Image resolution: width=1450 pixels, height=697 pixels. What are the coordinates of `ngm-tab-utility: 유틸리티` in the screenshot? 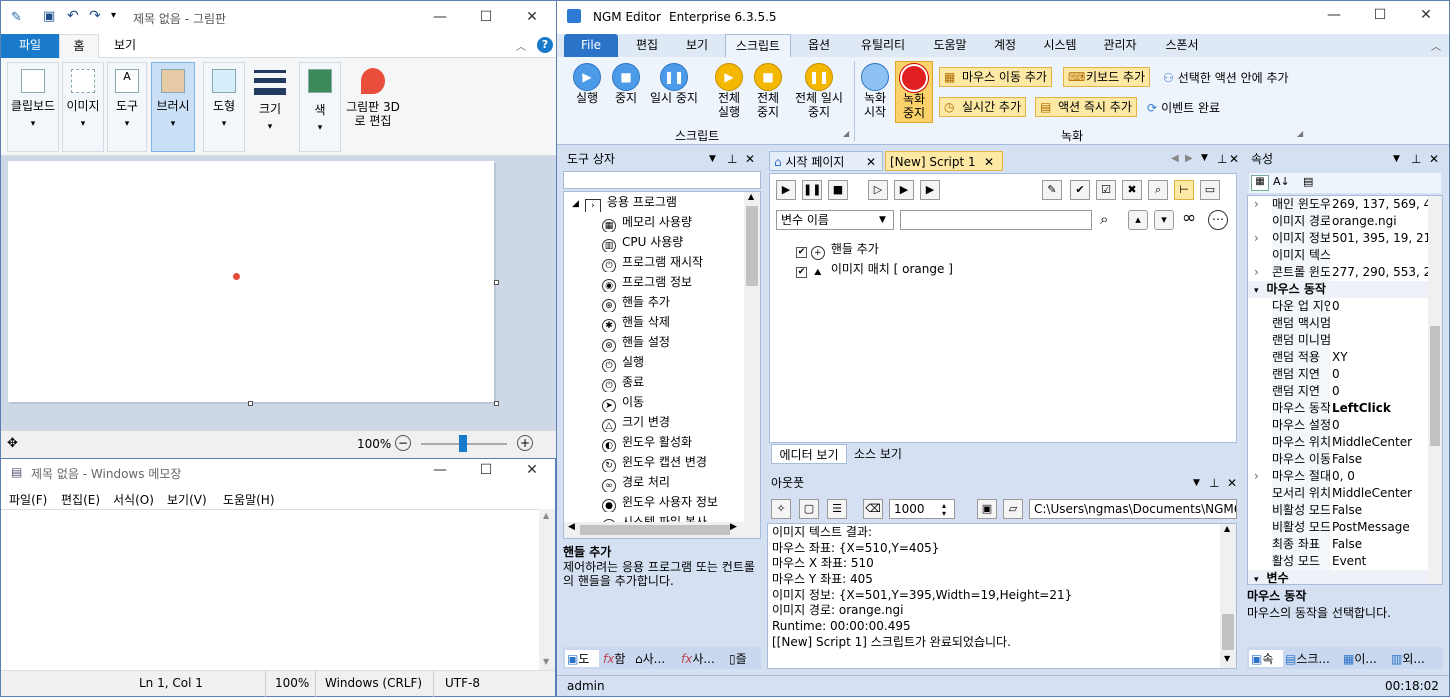 It's located at (883, 45).